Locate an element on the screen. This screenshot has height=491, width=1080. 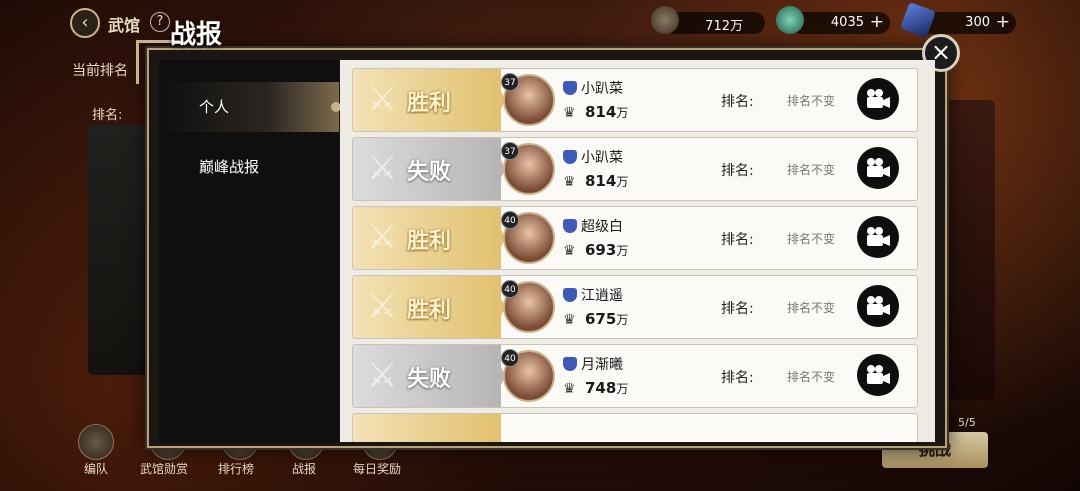
back-arrow-icon: ‹ is located at coordinates (85, 23).